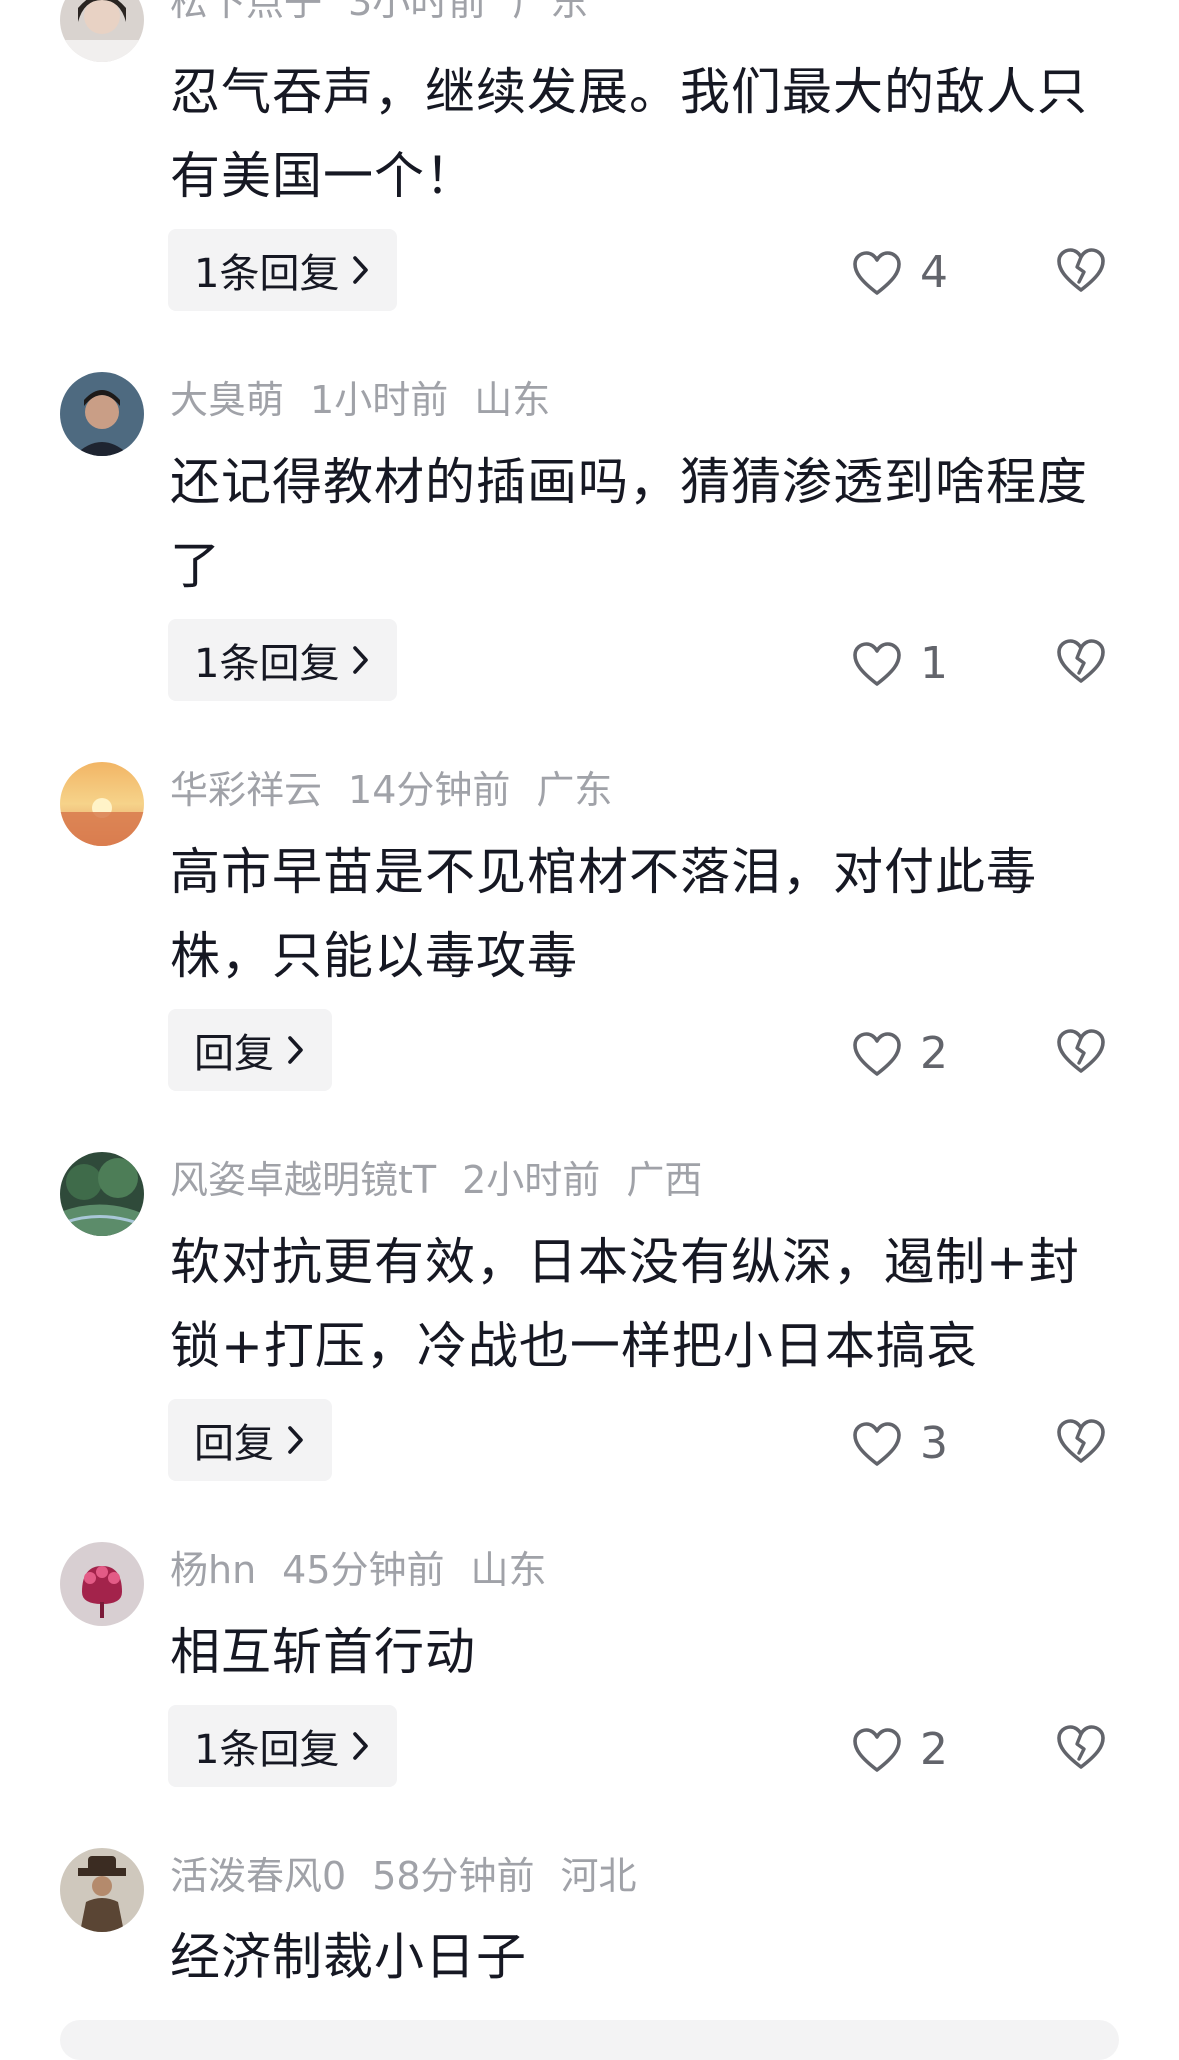 This screenshot has height=2060, width=1179. Describe the element at coordinates (589, 2040) in the screenshot. I see `next-reply-preview` at that location.